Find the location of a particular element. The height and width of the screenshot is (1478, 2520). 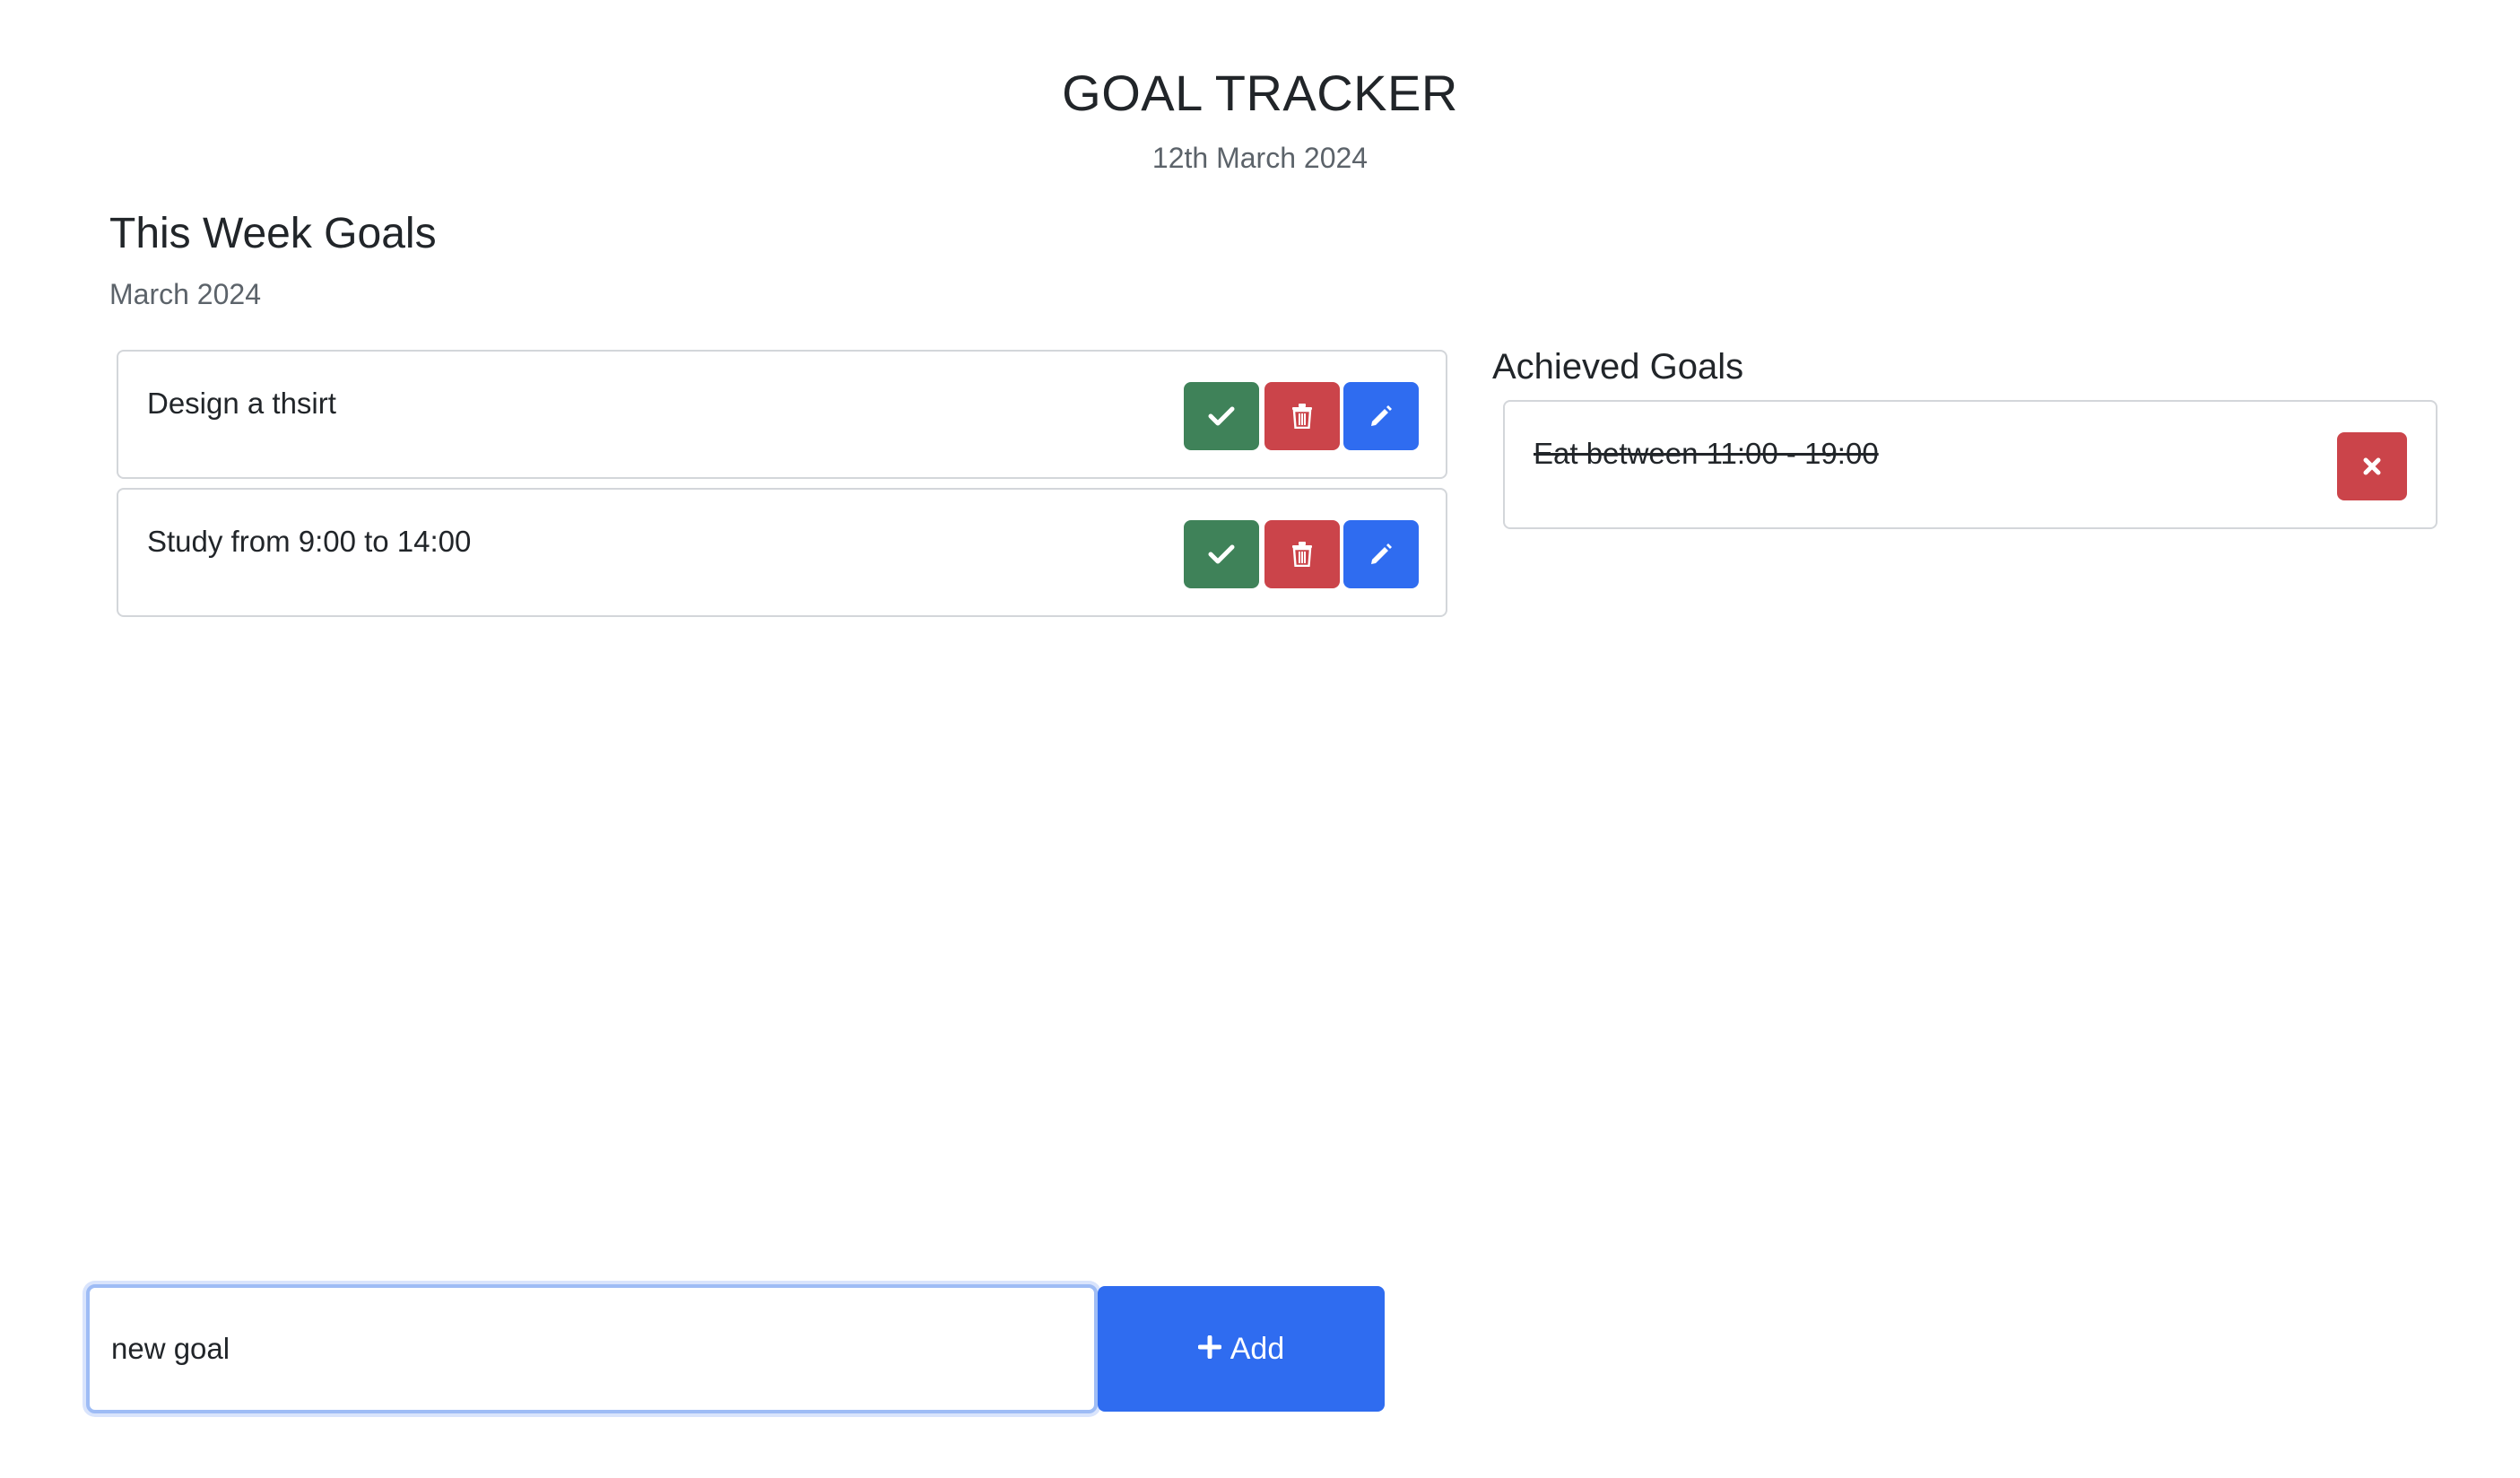

current-date: 12th March 2024 is located at coordinates (1260, 158).